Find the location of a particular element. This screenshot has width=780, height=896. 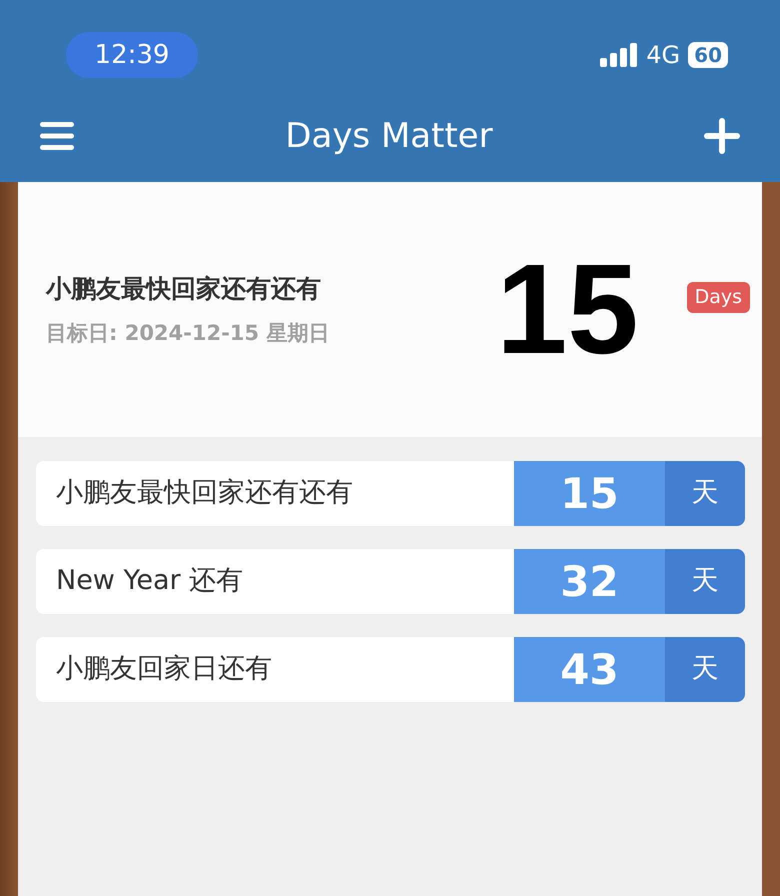

event-row: 小鹏友回家日还有 43 天 is located at coordinates (390, 669).